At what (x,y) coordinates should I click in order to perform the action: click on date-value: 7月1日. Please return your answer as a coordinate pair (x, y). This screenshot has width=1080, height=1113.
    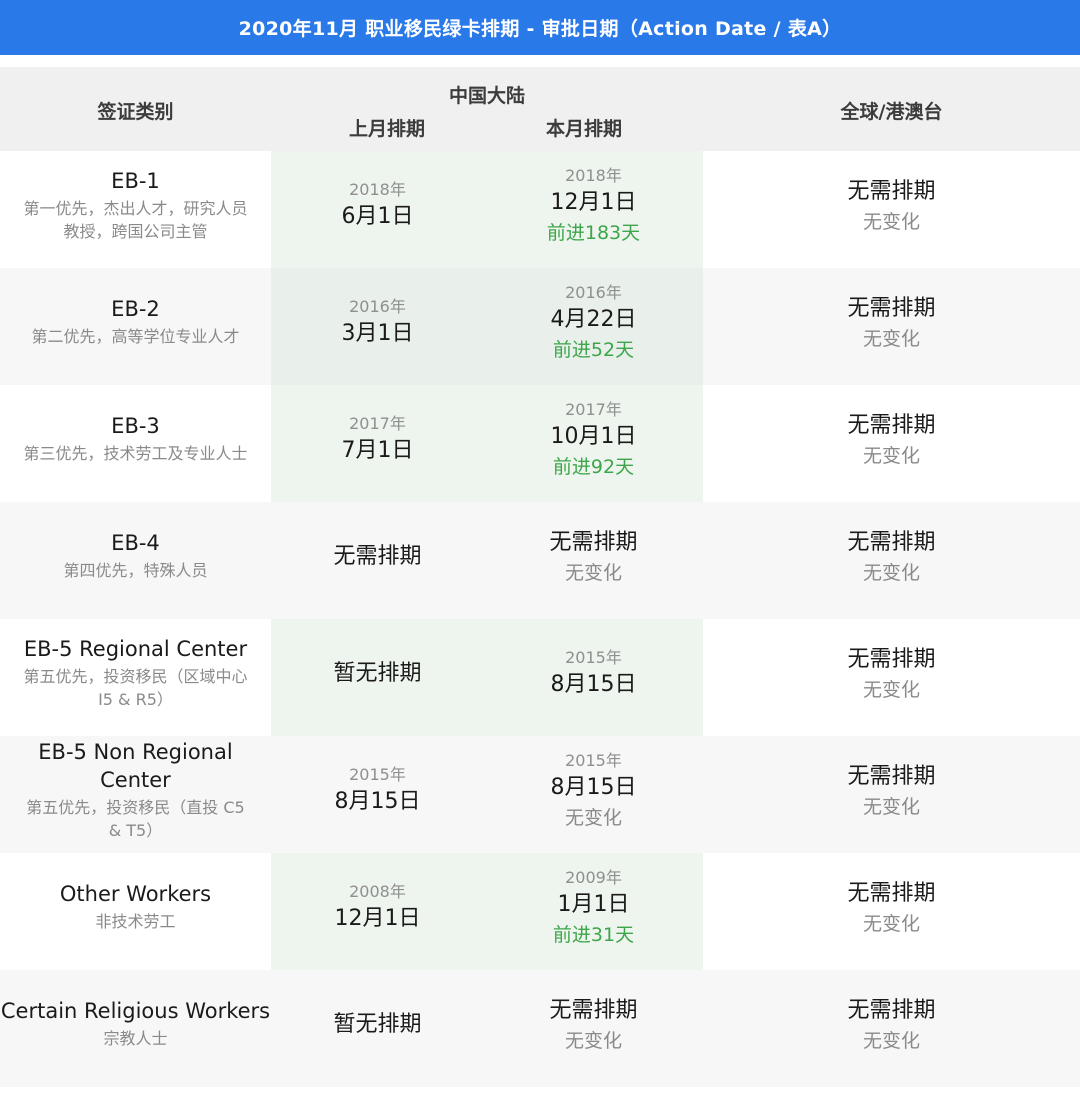
    Looking at the image, I should click on (377, 450).